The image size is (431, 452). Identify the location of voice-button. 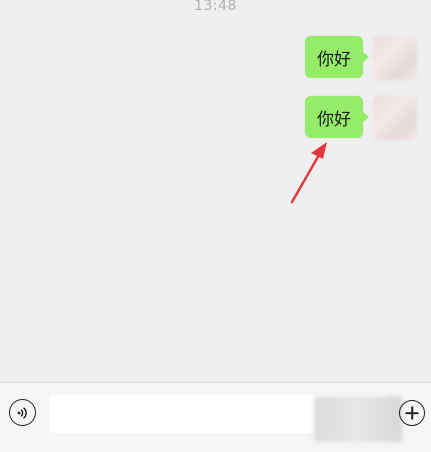
(22, 412).